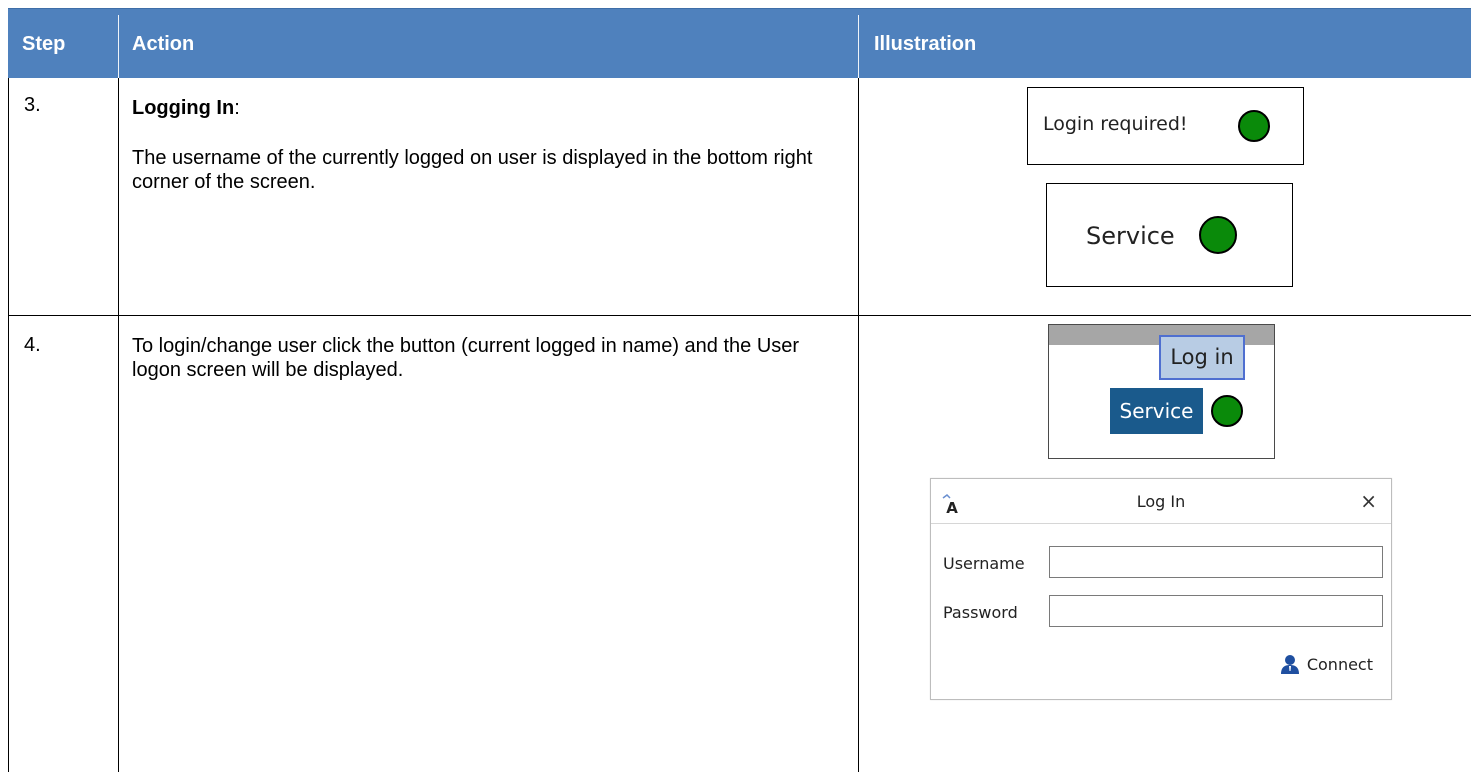 The width and height of the screenshot is (1471, 772). What do you see at coordinates (1130, 236) in the screenshot?
I see `service-label: Service` at bounding box center [1130, 236].